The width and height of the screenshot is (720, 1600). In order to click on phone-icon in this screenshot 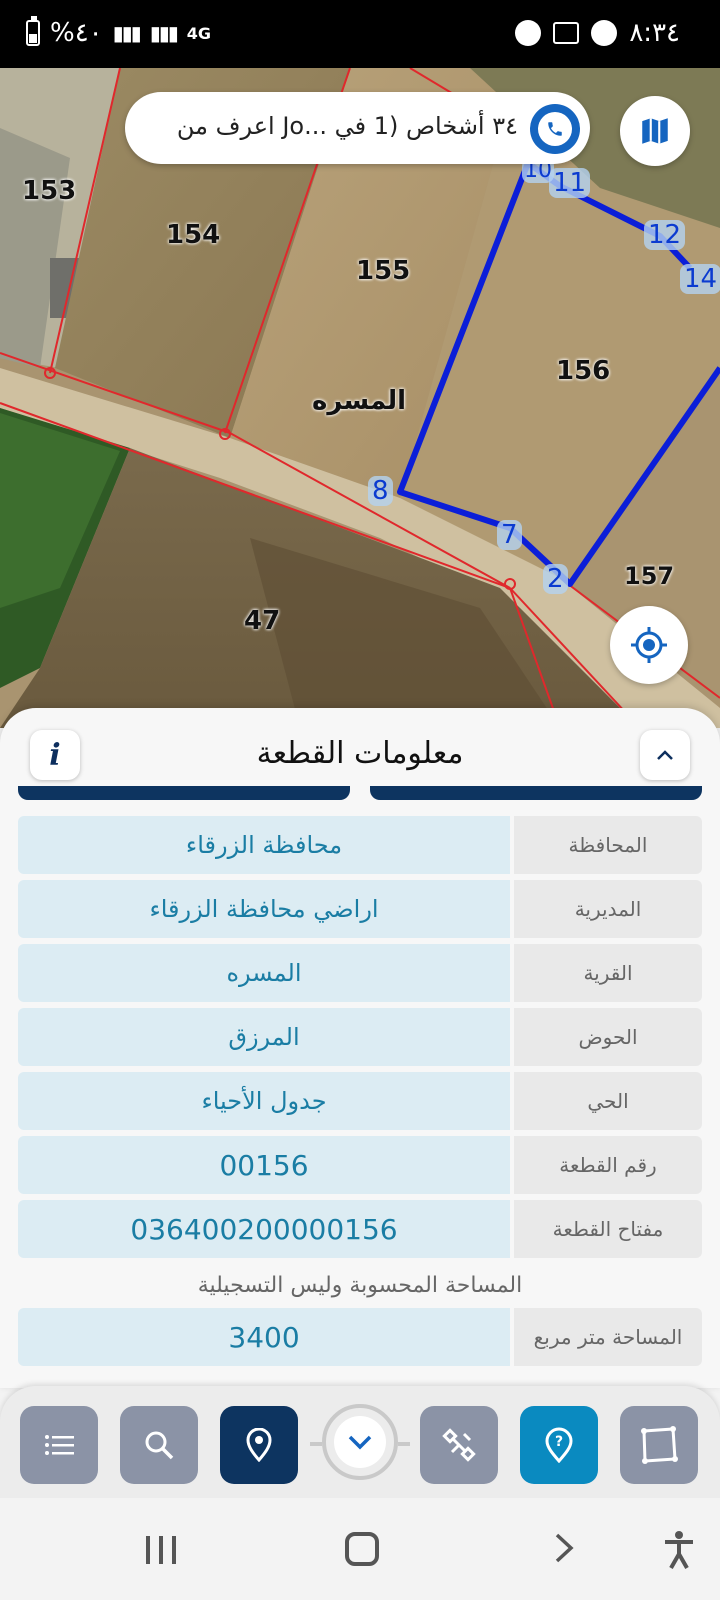, I will do `click(555, 129)`.